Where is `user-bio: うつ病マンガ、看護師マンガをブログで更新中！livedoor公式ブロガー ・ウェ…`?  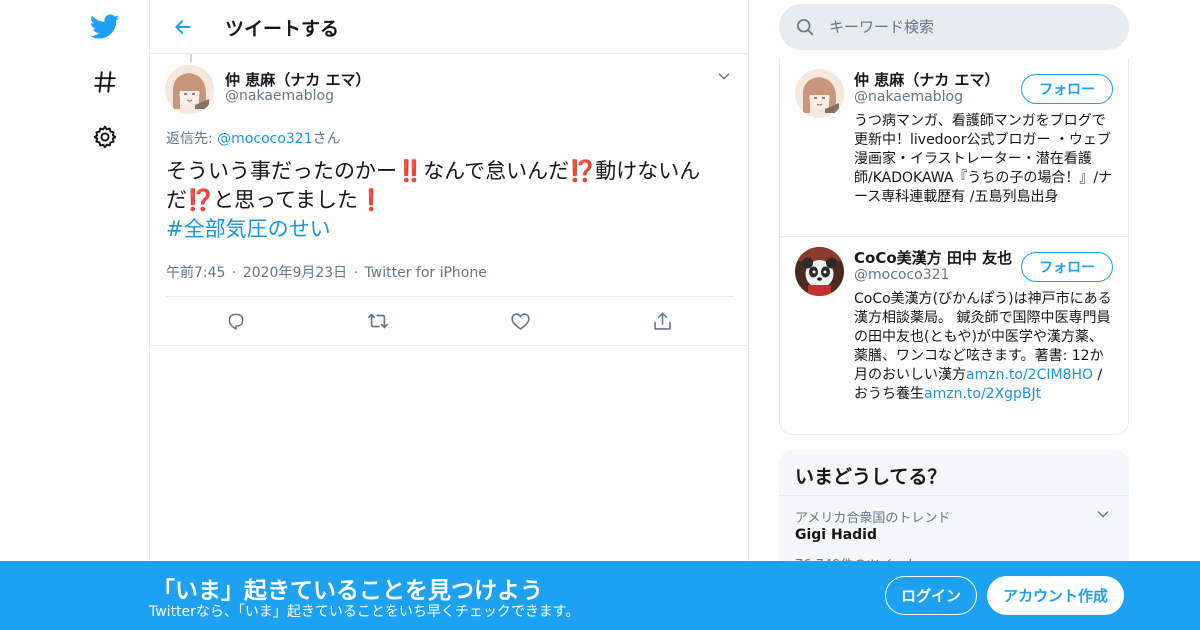 user-bio: うつ病マンガ、看護師マンガをブログで更新中！livedoor公式ブロガー ・ウェ… is located at coordinates (983, 159).